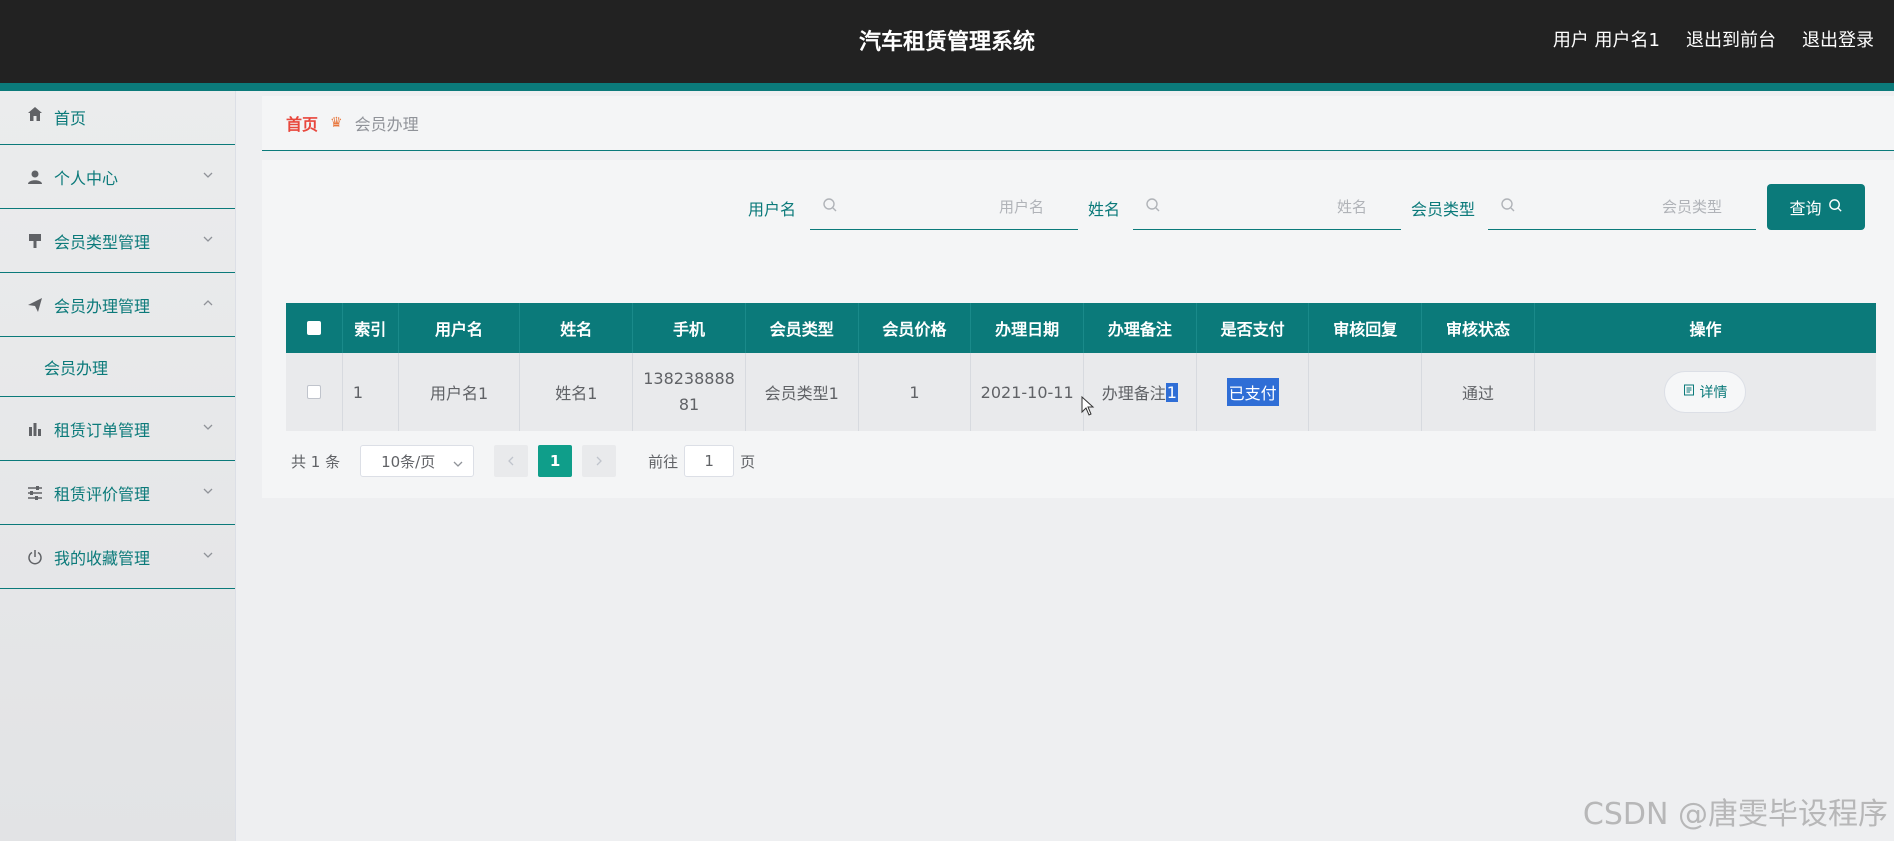 The width and height of the screenshot is (1894, 841). I want to click on current-user-label: 用户 用户名1, so click(1606, 40).